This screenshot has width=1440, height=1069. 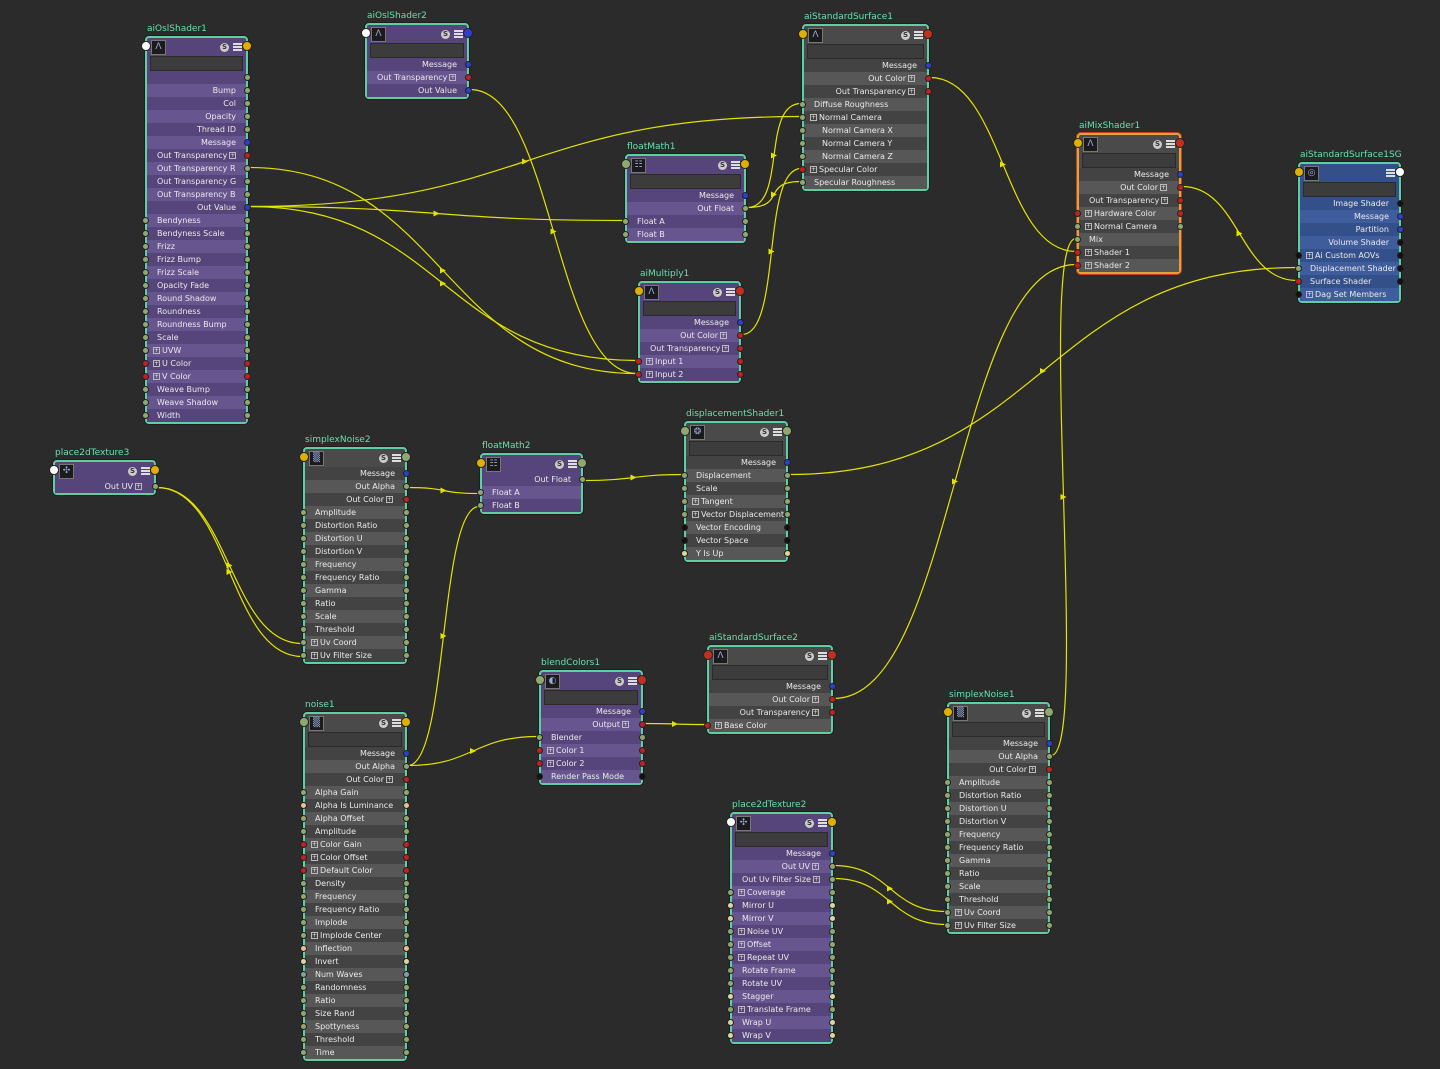 I want to click on attribute-row: Normal Camera Z, so click(x=863, y=156).